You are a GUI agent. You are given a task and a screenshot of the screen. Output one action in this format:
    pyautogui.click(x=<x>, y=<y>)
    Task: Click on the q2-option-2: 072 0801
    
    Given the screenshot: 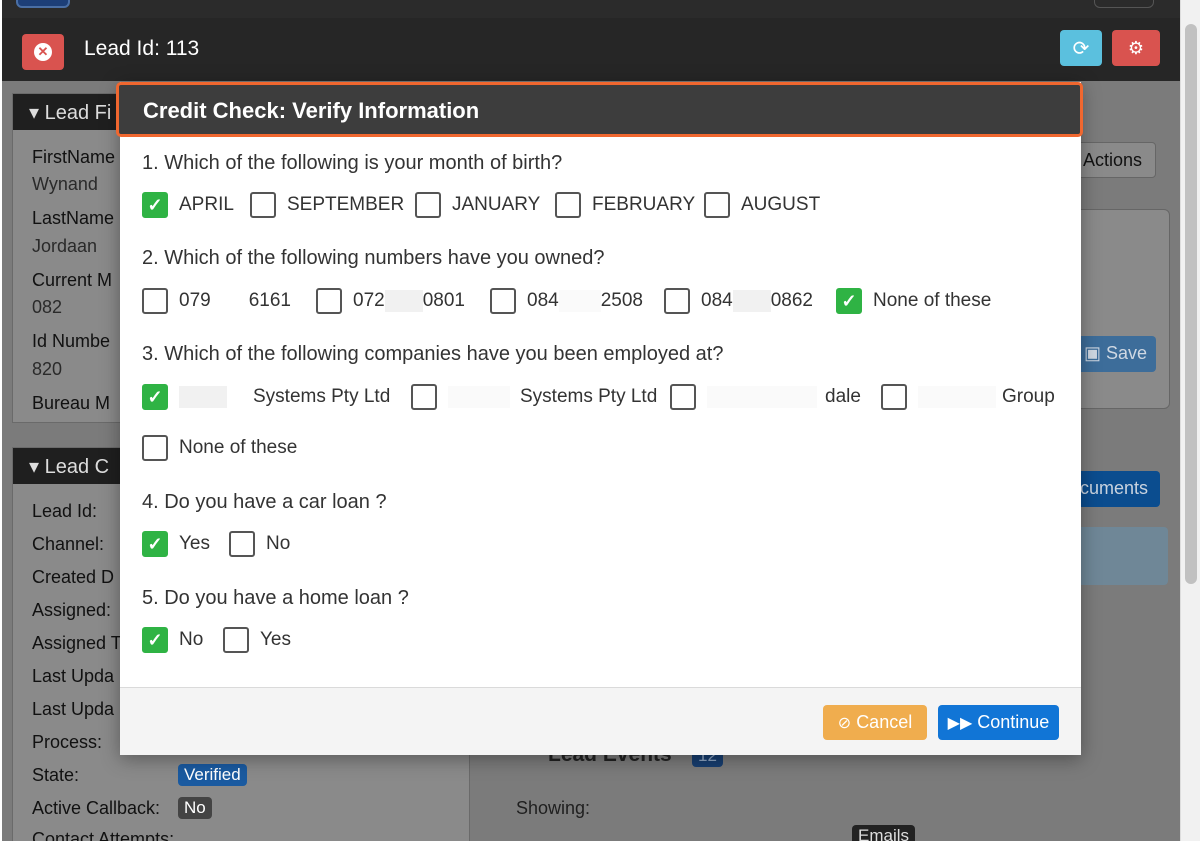 What is the action you would take?
    pyautogui.click(x=390, y=301)
    